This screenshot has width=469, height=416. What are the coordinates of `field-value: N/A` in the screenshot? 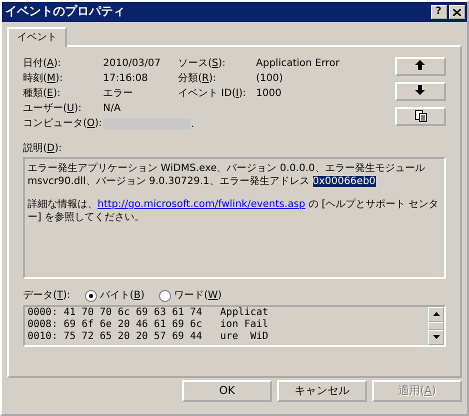 It's located at (112, 109).